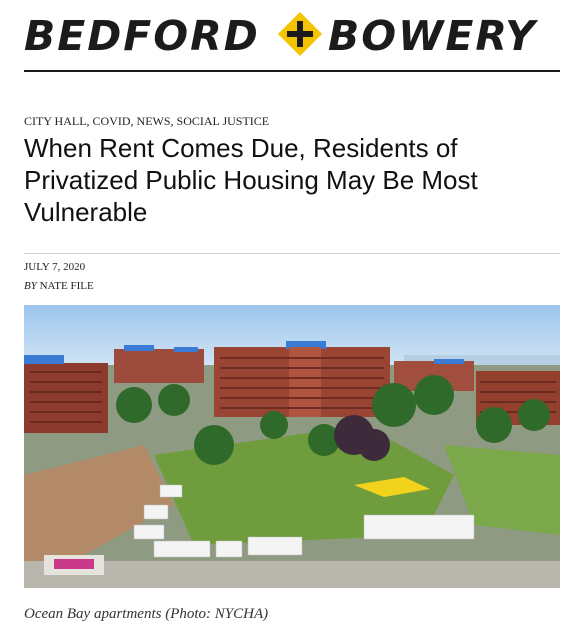 This screenshot has width=579, height=644. I want to click on byline: BY NATE FILE, so click(59, 286).